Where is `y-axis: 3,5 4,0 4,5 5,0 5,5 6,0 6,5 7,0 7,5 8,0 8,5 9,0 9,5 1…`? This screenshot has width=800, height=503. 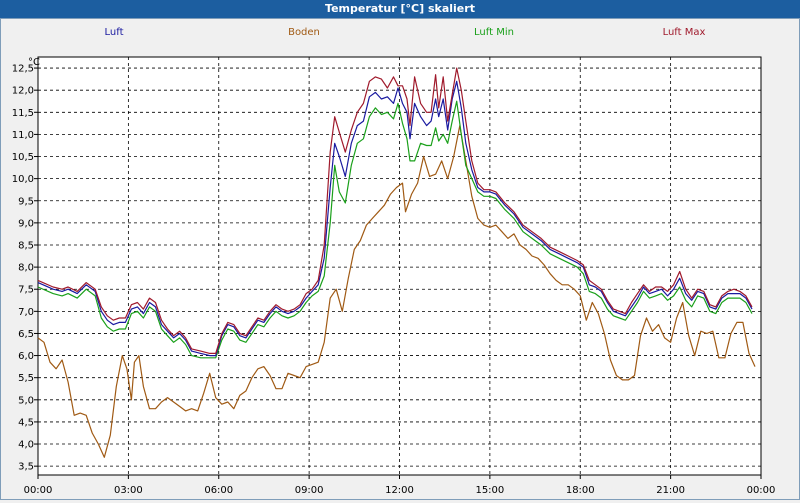
y-axis: 3,5 4,0 4,5 5,0 5,5 6,0 6,5 7,0 7,5 8,0 8,5 9,0 9,5 1… is located at coordinates (25, 268).